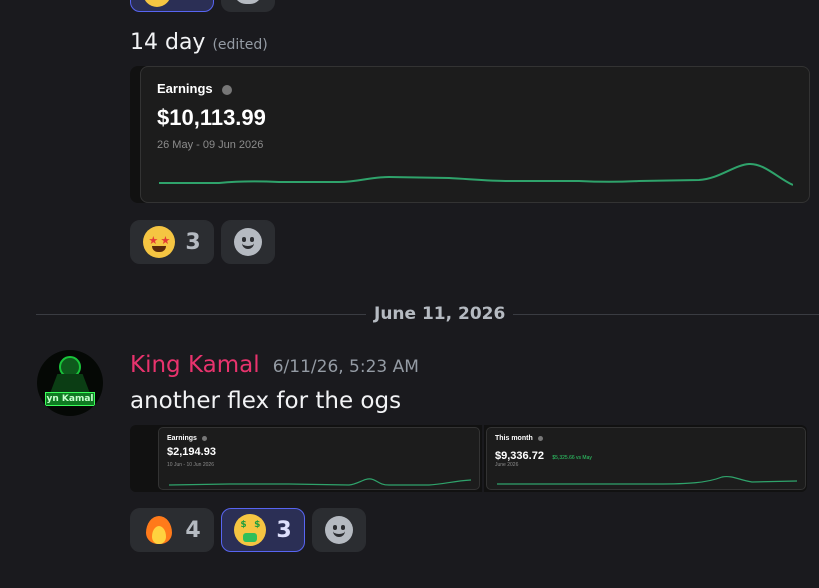  Describe the element at coordinates (319, 458) in the screenshot. I see `earnings-card: Earnings $2,194.93 10 Jun - 10 Jun 2026` at that location.